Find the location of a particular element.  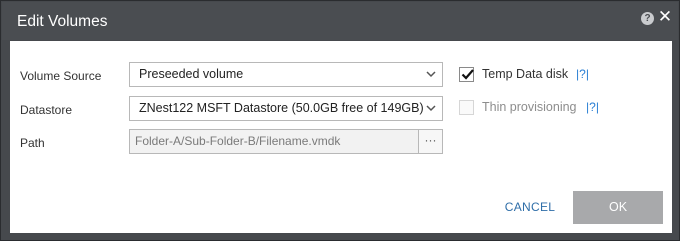

path-input: Folder-A/Sub-Folder-B/Filename.vmdk is located at coordinates (274, 141).